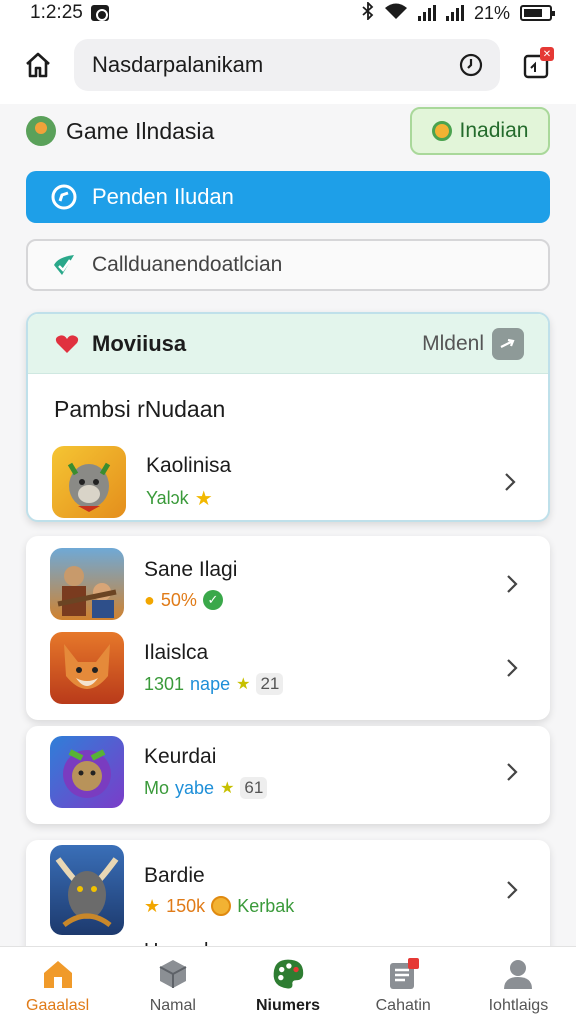 The image size is (576, 1024). I want to click on check-badge-icon: ✓, so click(212, 600).